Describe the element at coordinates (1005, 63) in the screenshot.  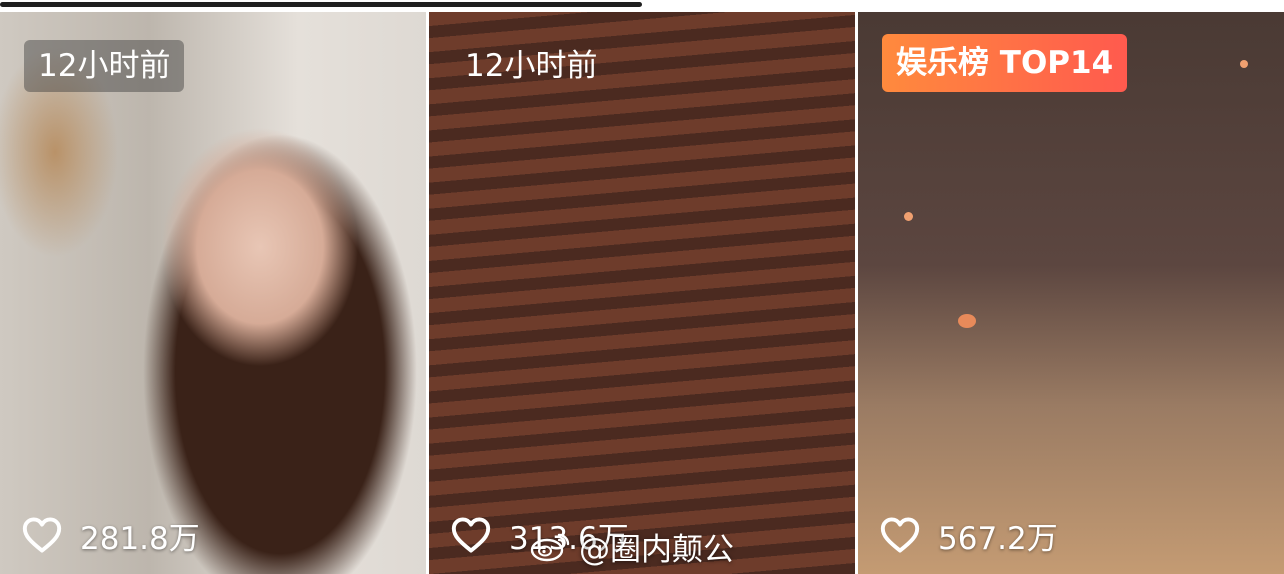
I see `ranking-badge: 娱乐榜 TOP14` at that location.